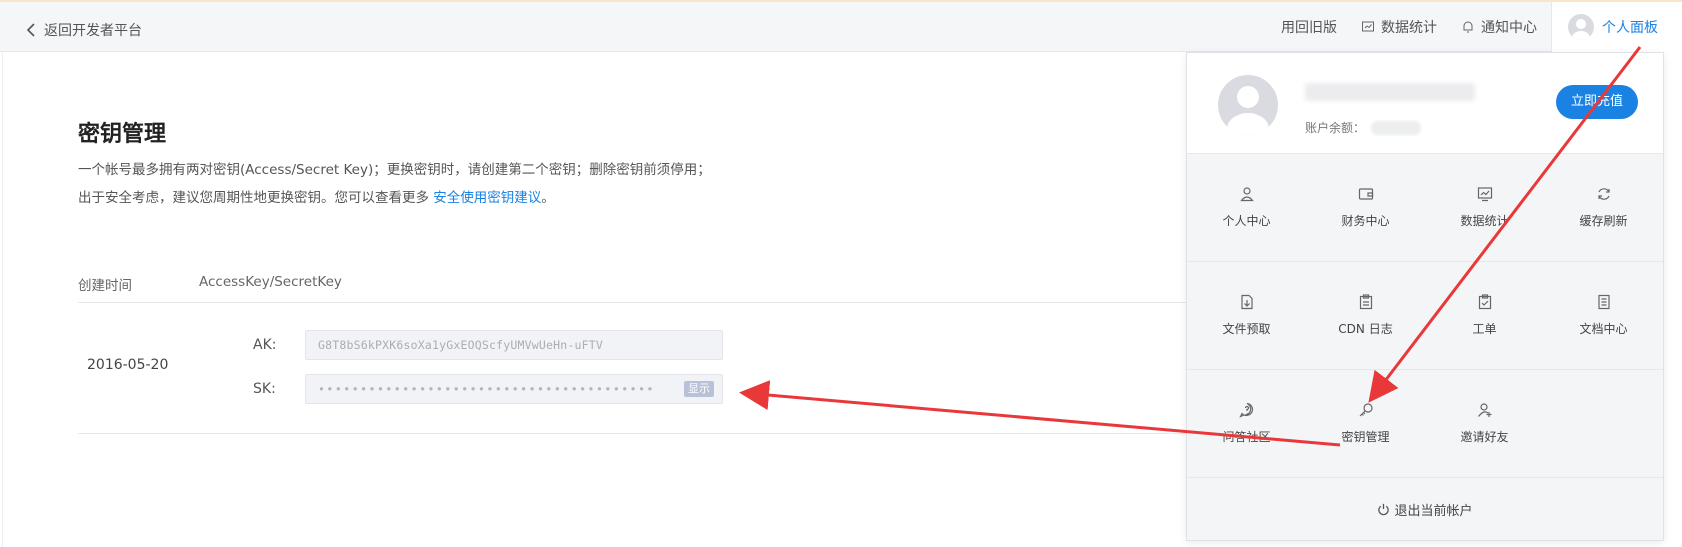  I want to click on key-created-date: 2016-05-20, so click(128, 365).